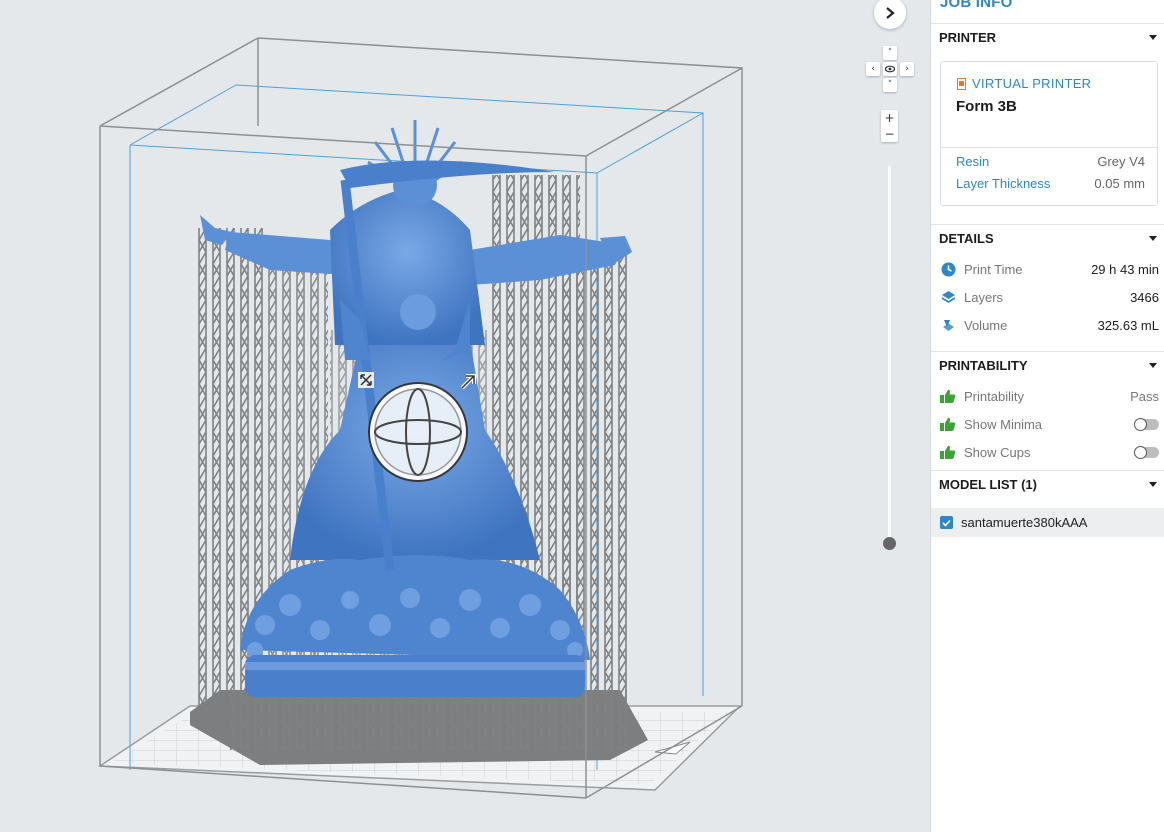 The image size is (1164, 832). Describe the element at coordinates (986, 325) in the screenshot. I see `volume-label: Volume` at that location.